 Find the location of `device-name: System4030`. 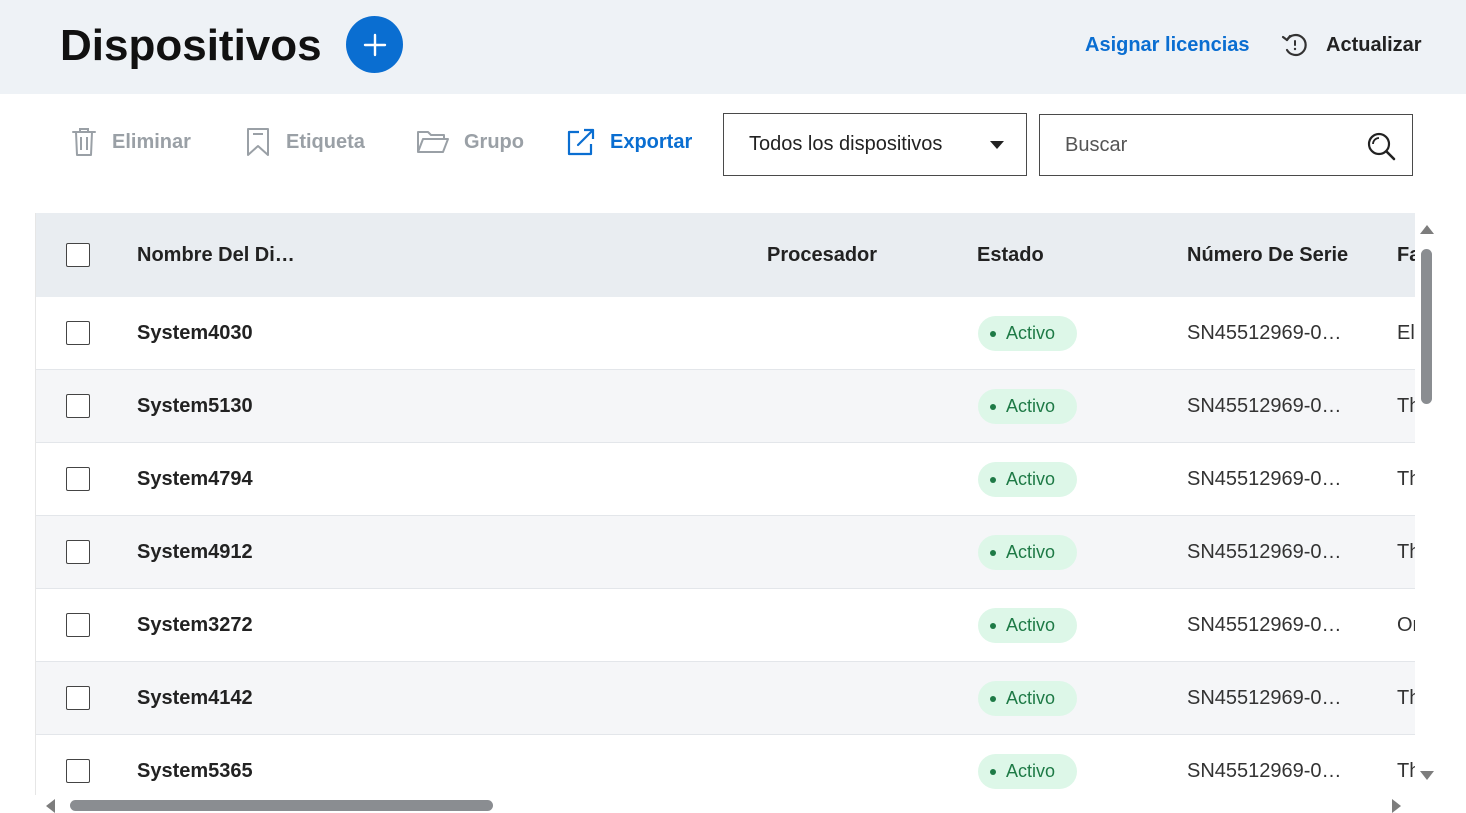

device-name: System4030 is located at coordinates (195, 333).